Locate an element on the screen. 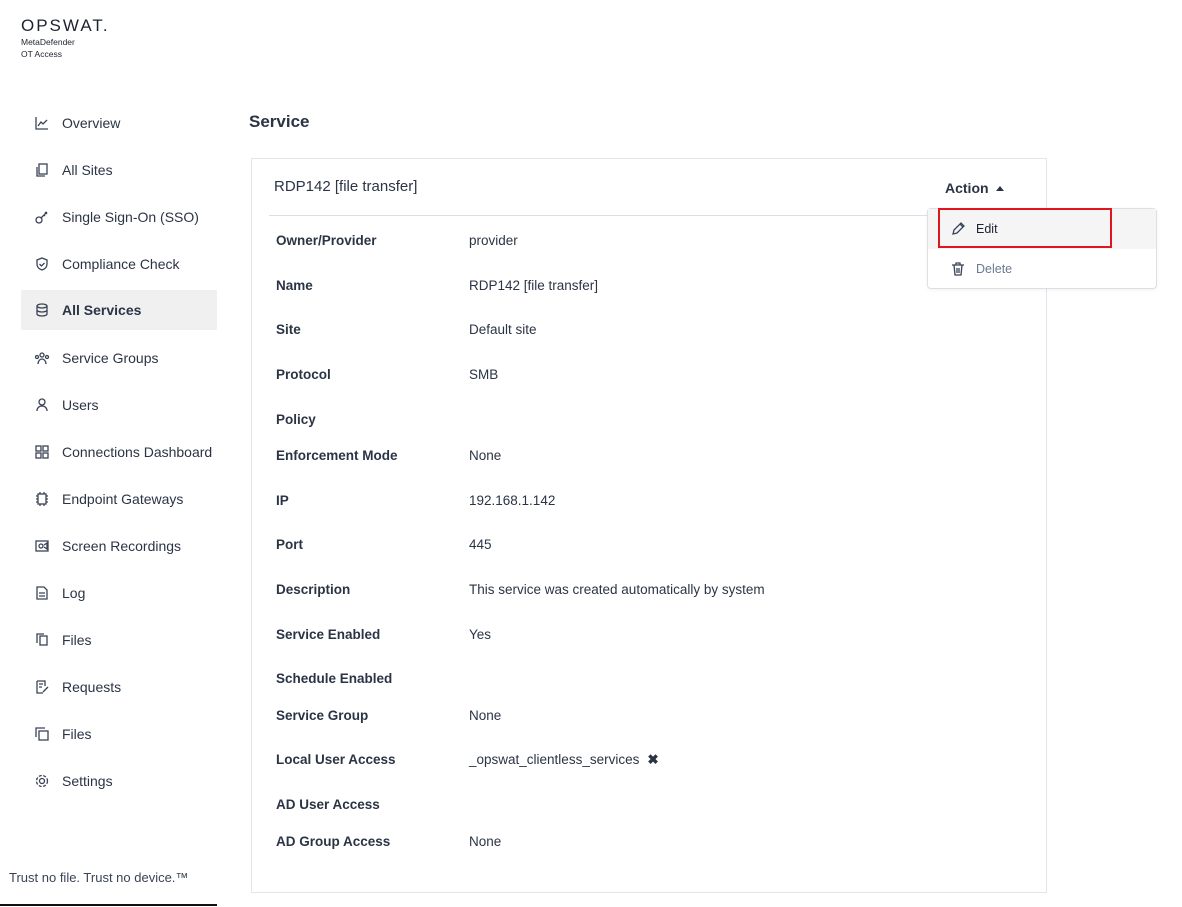 The width and height of the screenshot is (1182, 907). field-label: Local User Access is located at coordinates (336, 759).